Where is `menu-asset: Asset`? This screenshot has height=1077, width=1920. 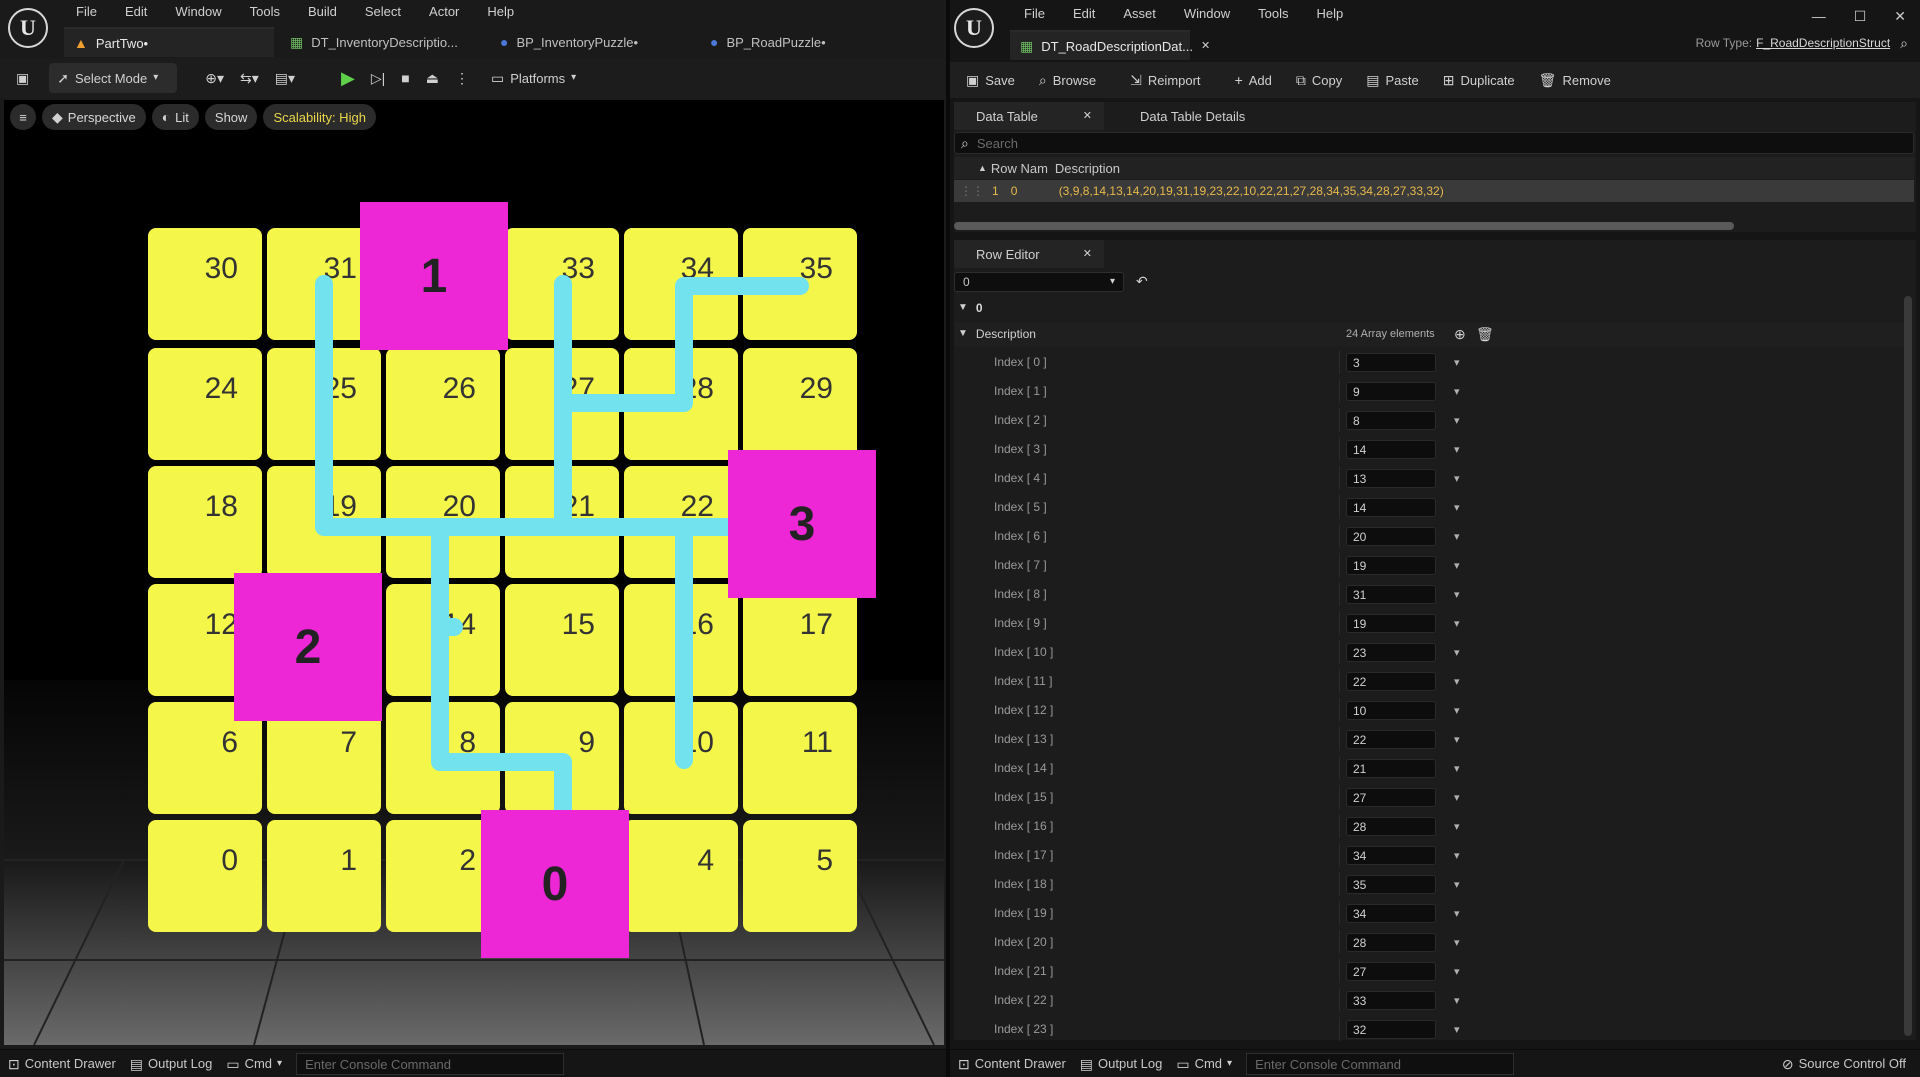
menu-asset: Asset is located at coordinates (1139, 14).